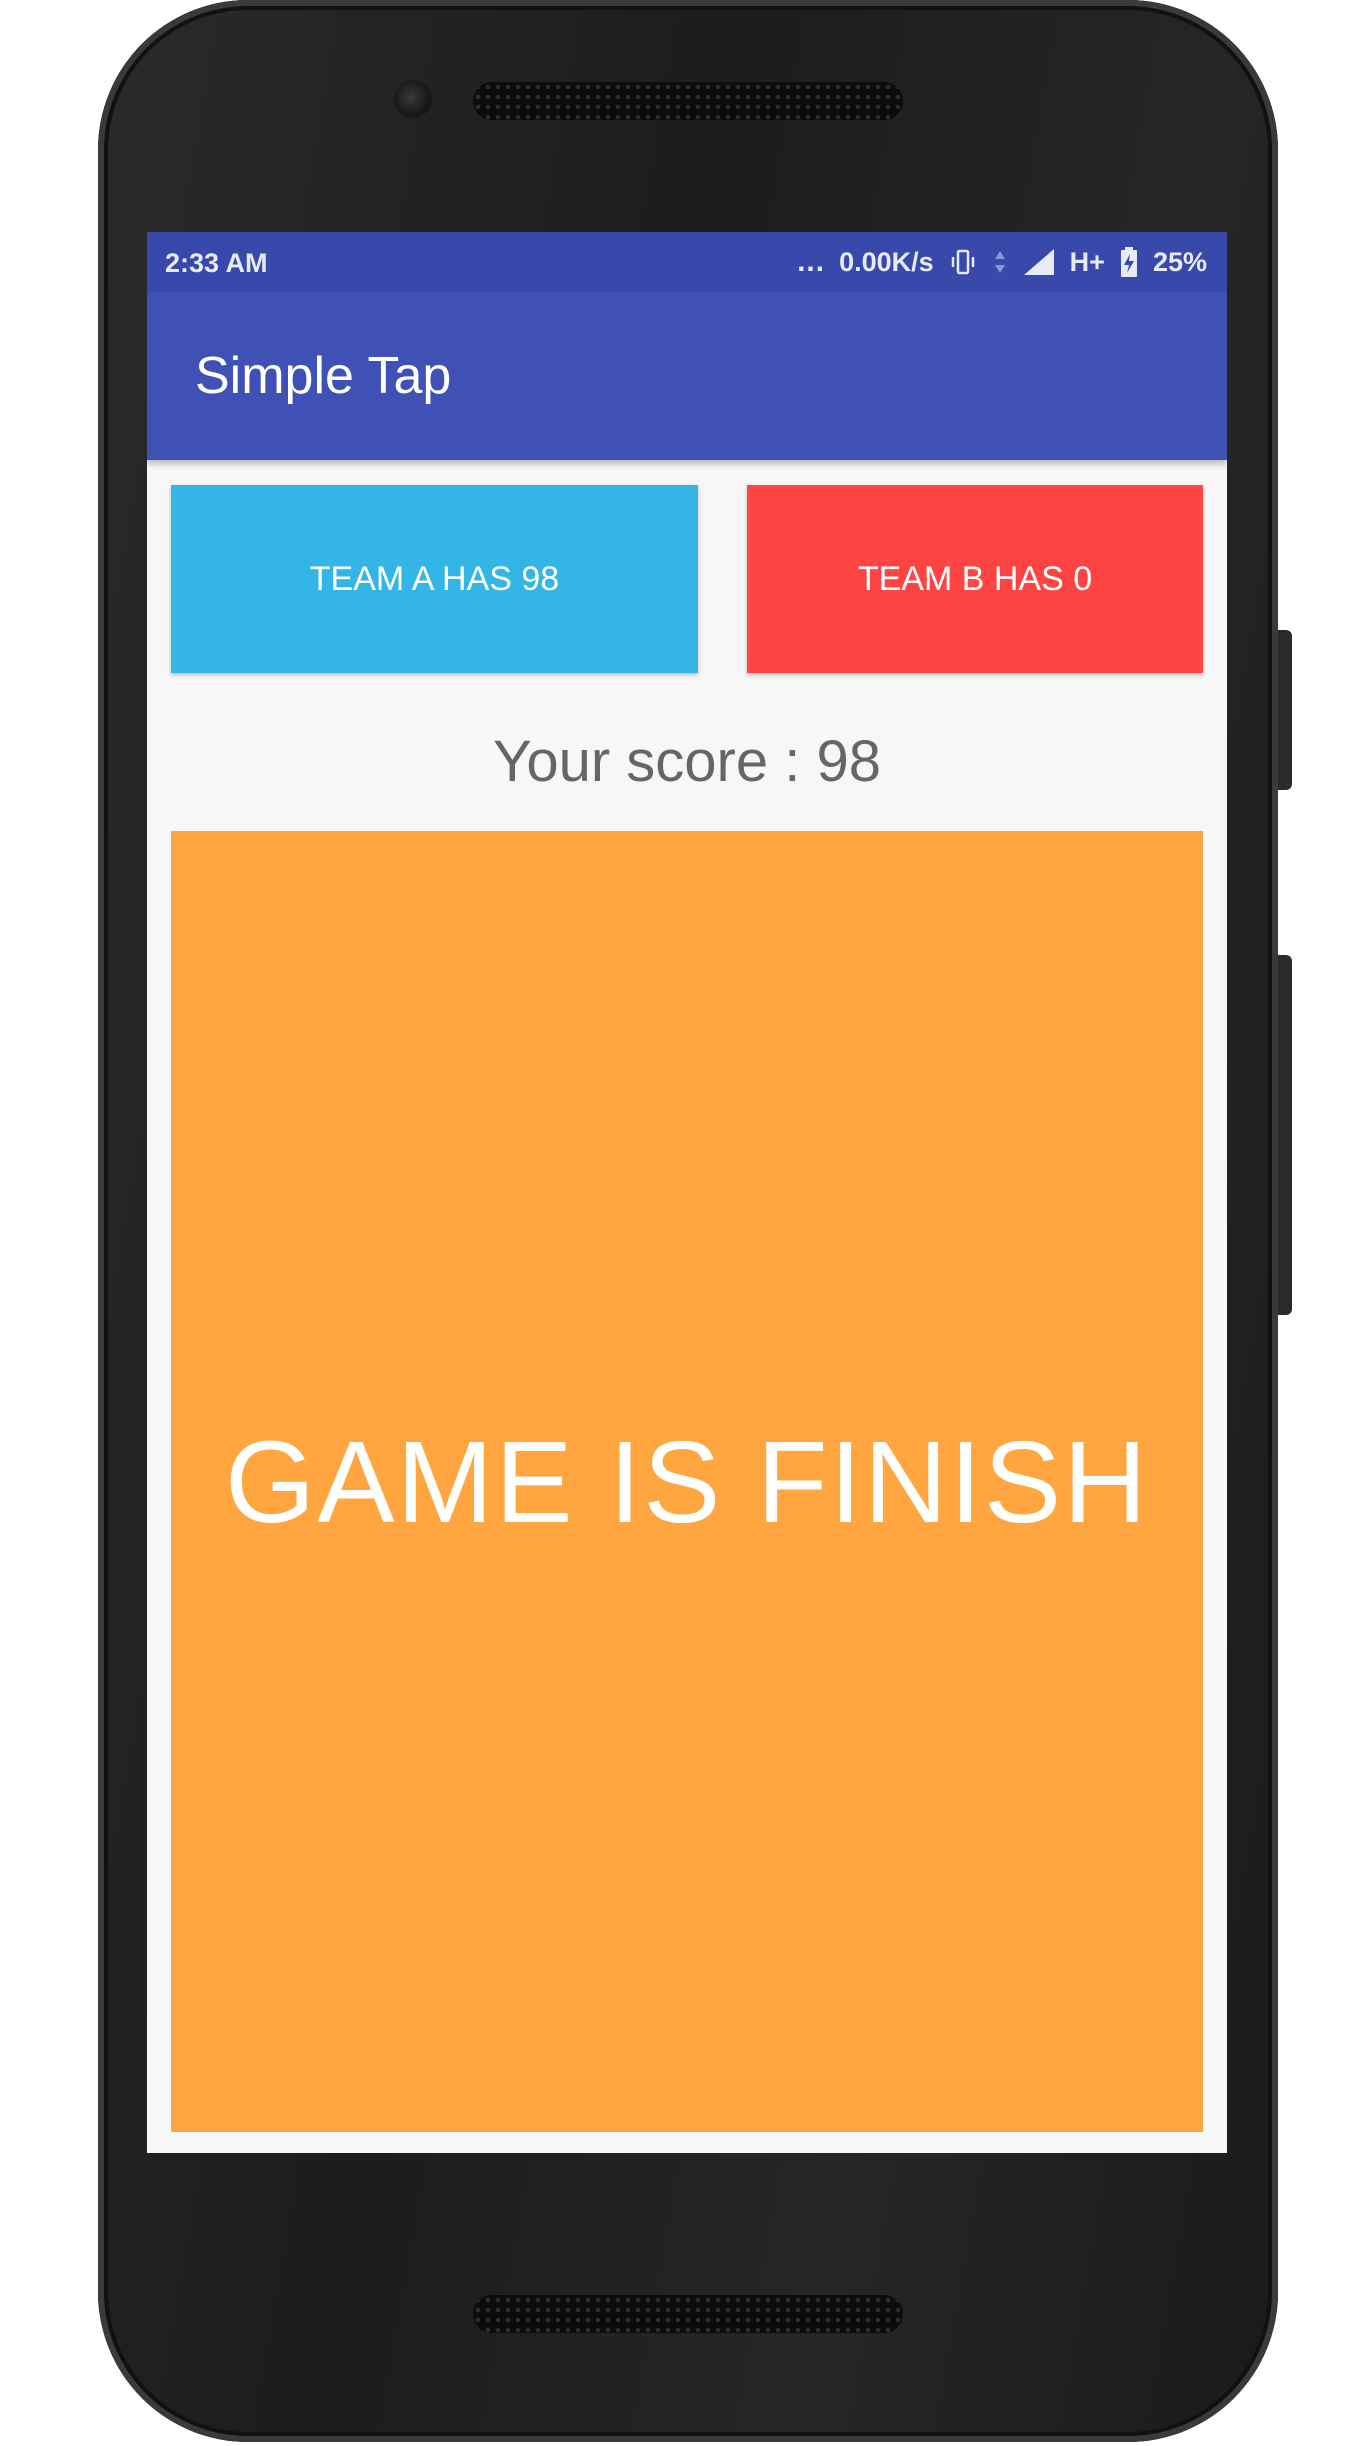 This screenshot has width=1370, height=2446. Describe the element at coordinates (1039, 262) in the screenshot. I see `signal-icon` at that location.